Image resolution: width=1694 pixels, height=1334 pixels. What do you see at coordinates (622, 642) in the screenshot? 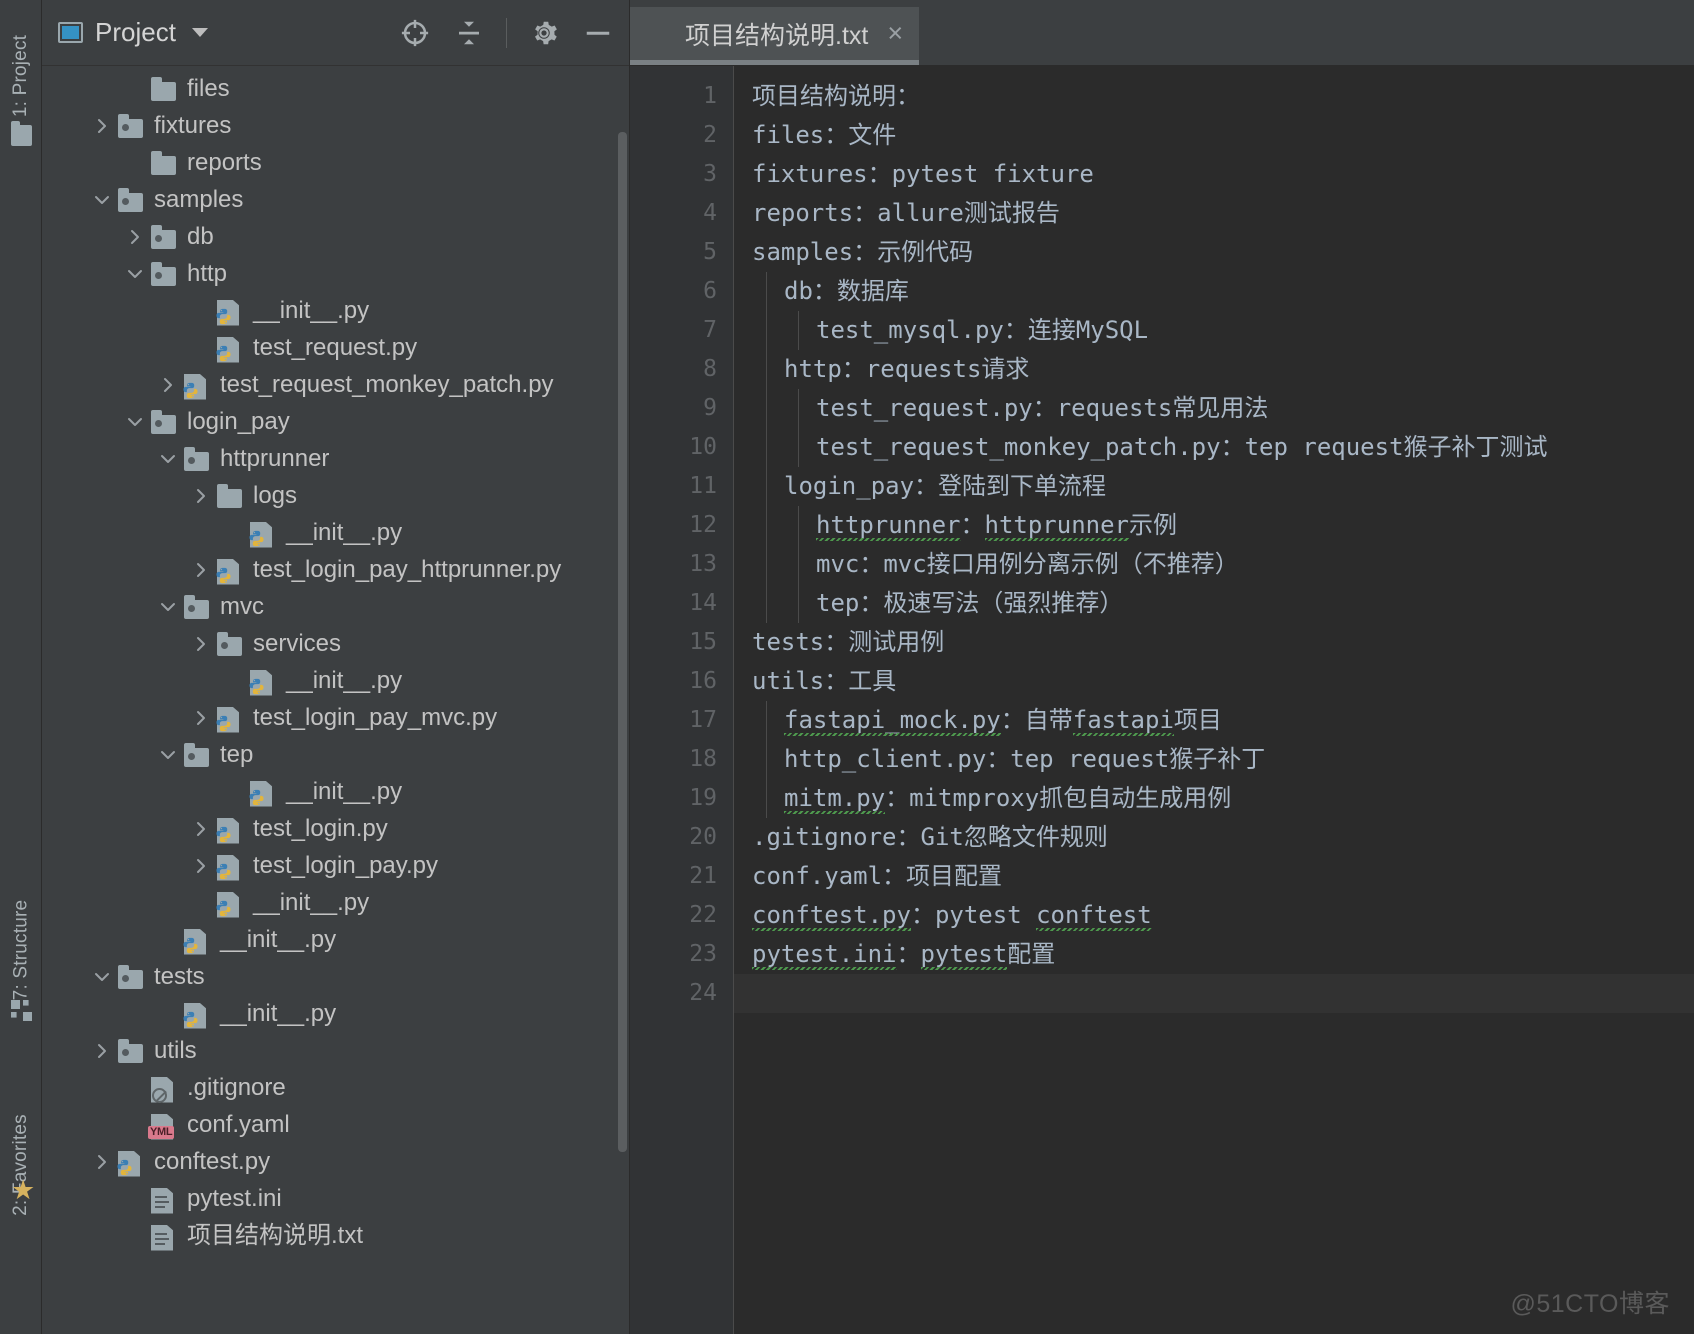
I see `scrollbar-thumb` at bounding box center [622, 642].